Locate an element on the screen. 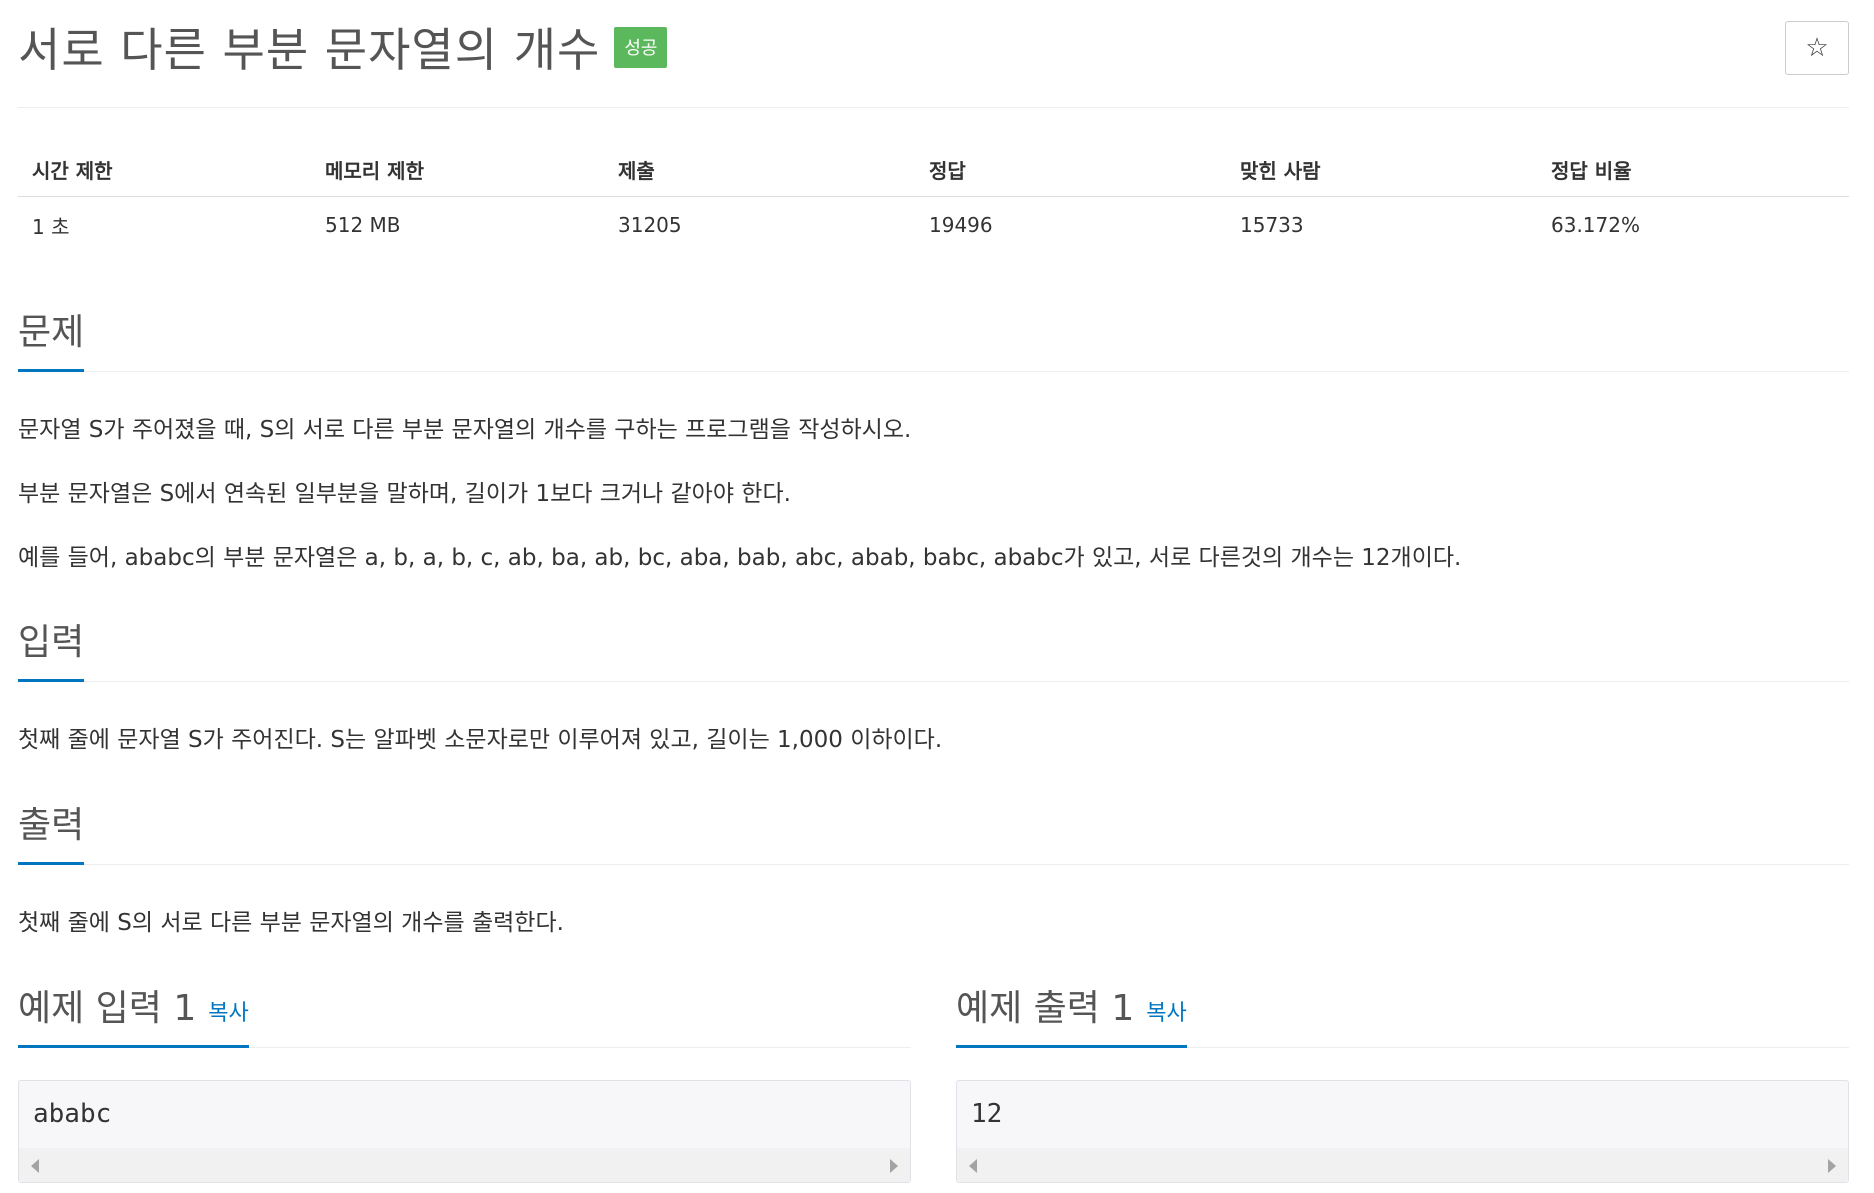 This screenshot has width=1874, height=1193. problem-title: 서로 다른 부분 문자열의 개수 성공 is located at coordinates (343, 47).